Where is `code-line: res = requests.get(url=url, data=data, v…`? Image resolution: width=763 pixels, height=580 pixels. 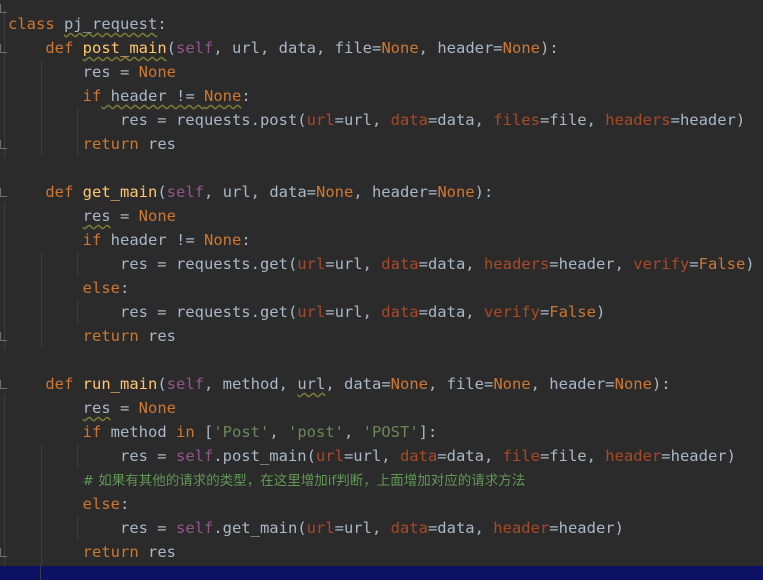 code-line: res = requests.get(url=url, data=data, v… is located at coordinates (306, 312).